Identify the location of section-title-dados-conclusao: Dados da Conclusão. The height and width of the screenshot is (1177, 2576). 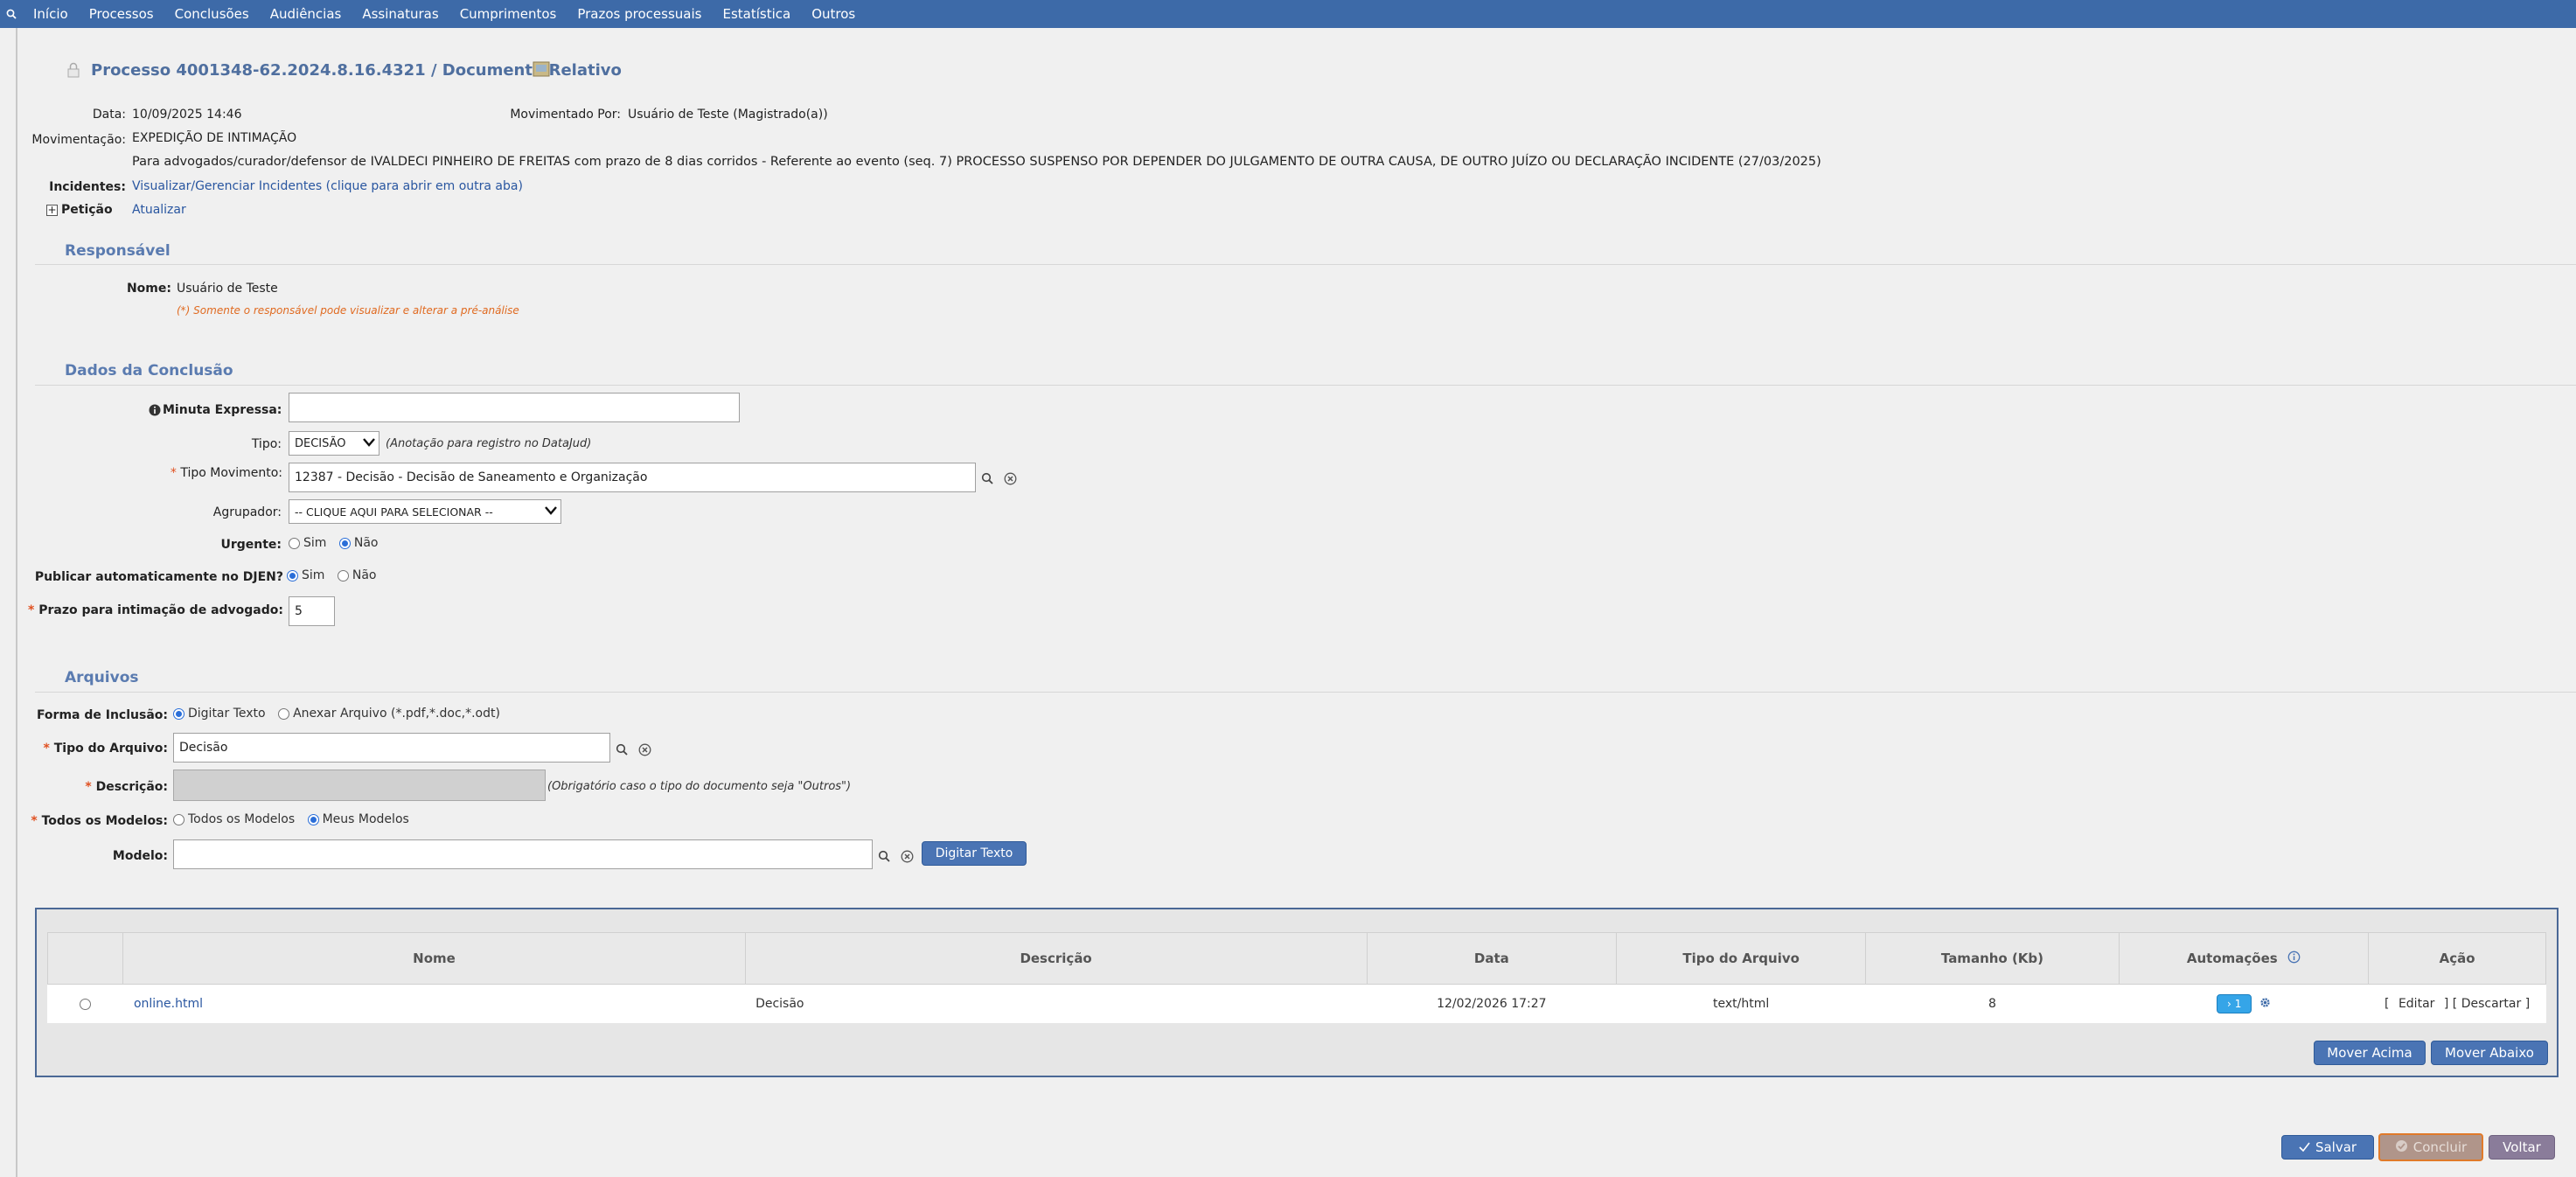
(149, 371).